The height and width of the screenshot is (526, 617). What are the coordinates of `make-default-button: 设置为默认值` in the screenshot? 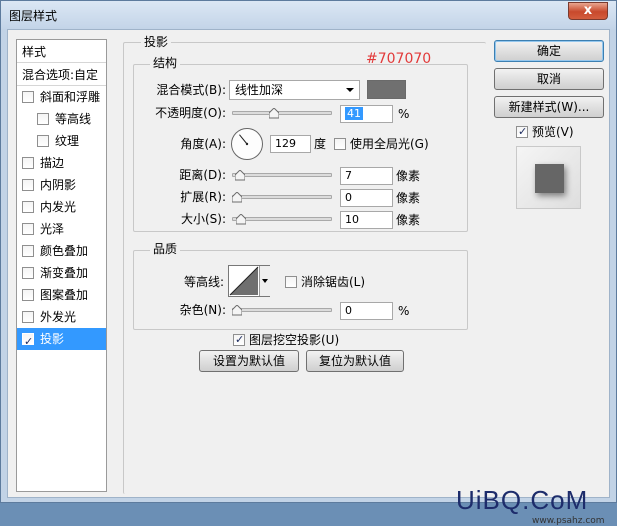 It's located at (249, 361).